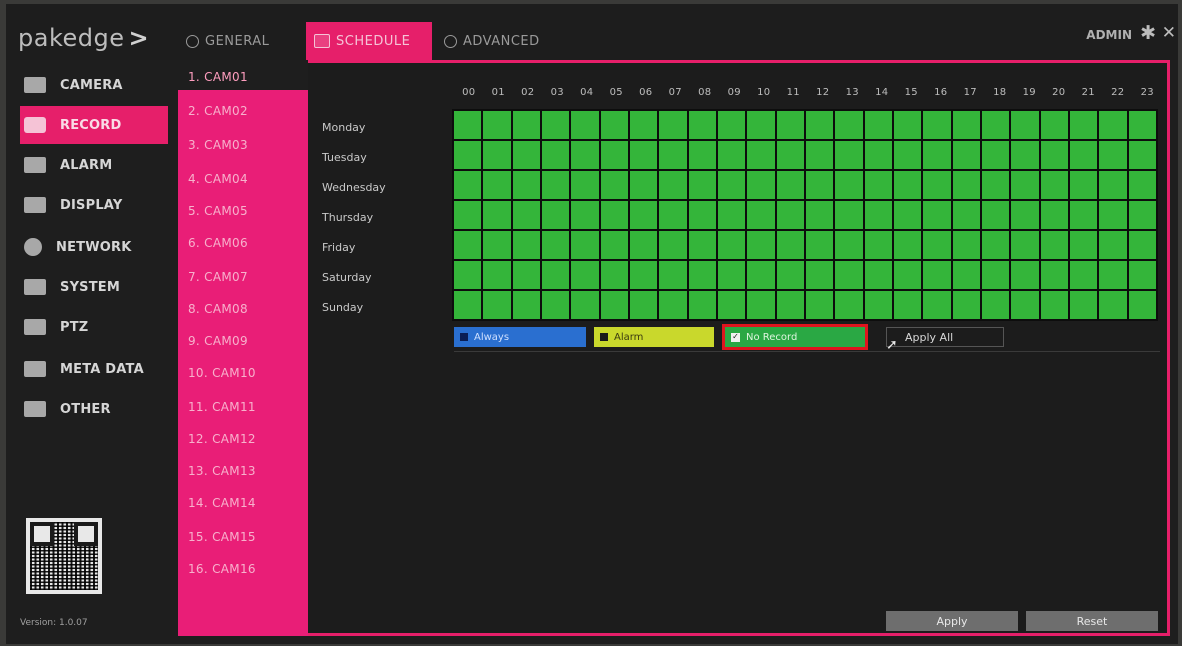  Describe the element at coordinates (99, 369) in the screenshot. I see `sidebar-item-meta-data: META DATA` at that location.